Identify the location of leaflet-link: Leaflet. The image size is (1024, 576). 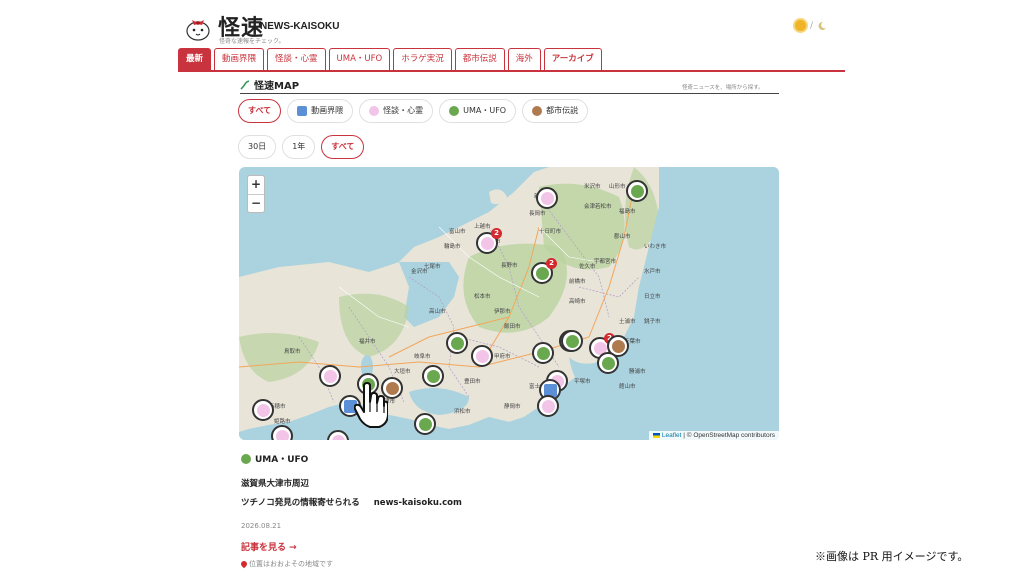
(672, 435).